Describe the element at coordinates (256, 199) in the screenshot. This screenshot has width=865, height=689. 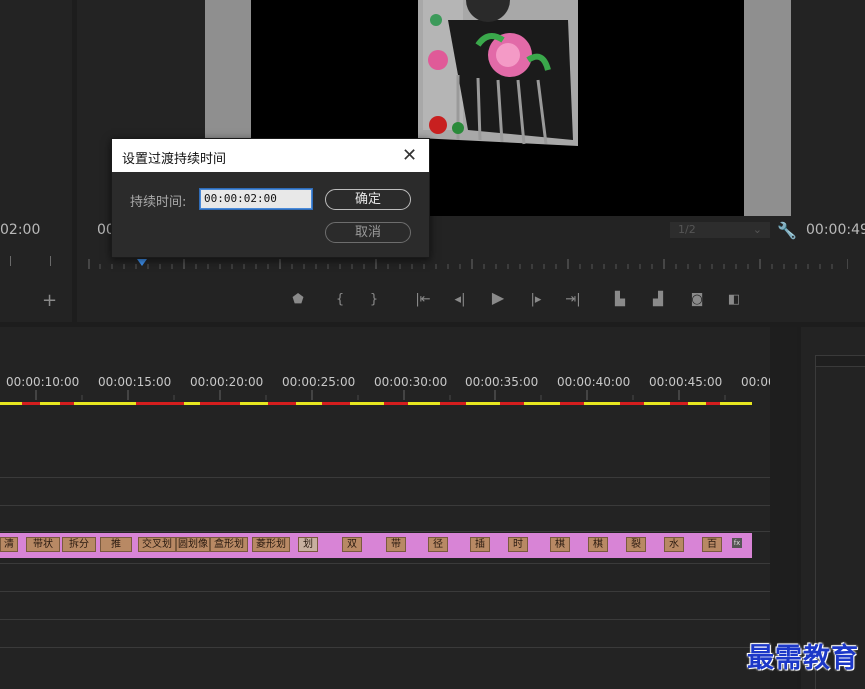
I see `duration-input: 00:00:02:00` at that location.